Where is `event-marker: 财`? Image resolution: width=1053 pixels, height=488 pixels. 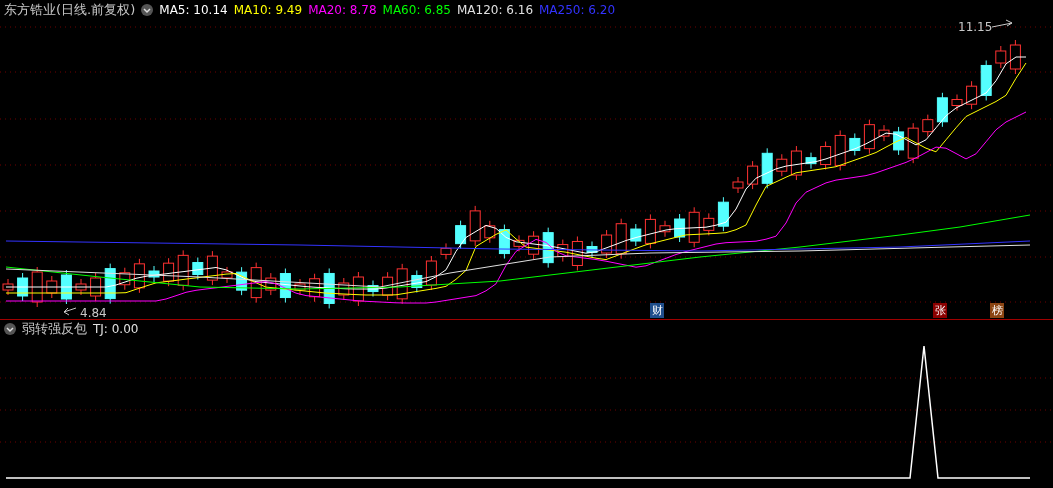
event-marker: 财 is located at coordinates (657, 311).